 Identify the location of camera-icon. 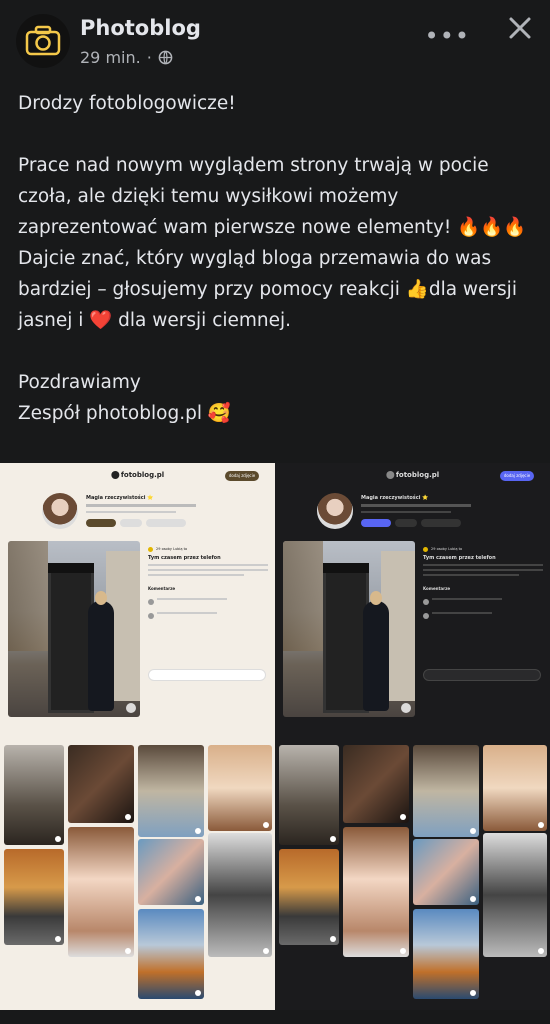
(43, 40).